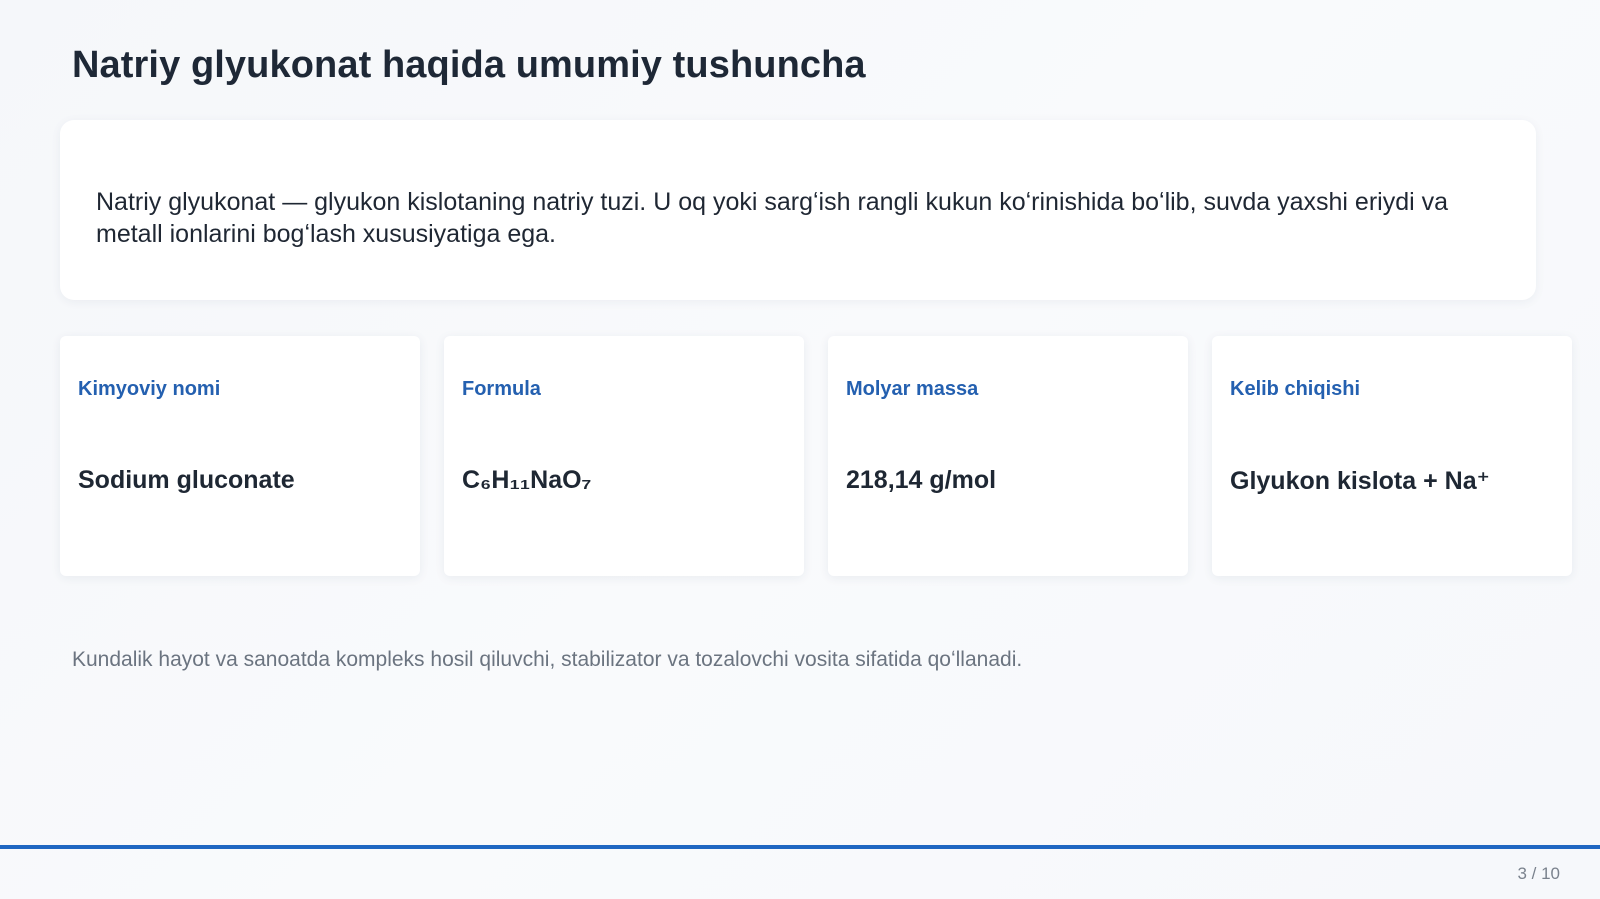 The width and height of the screenshot is (1600, 899). Describe the element at coordinates (240, 456) in the screenshot. I see `card-chemical-name: Kimyoviy nomi Sodium gluconate` at that location.